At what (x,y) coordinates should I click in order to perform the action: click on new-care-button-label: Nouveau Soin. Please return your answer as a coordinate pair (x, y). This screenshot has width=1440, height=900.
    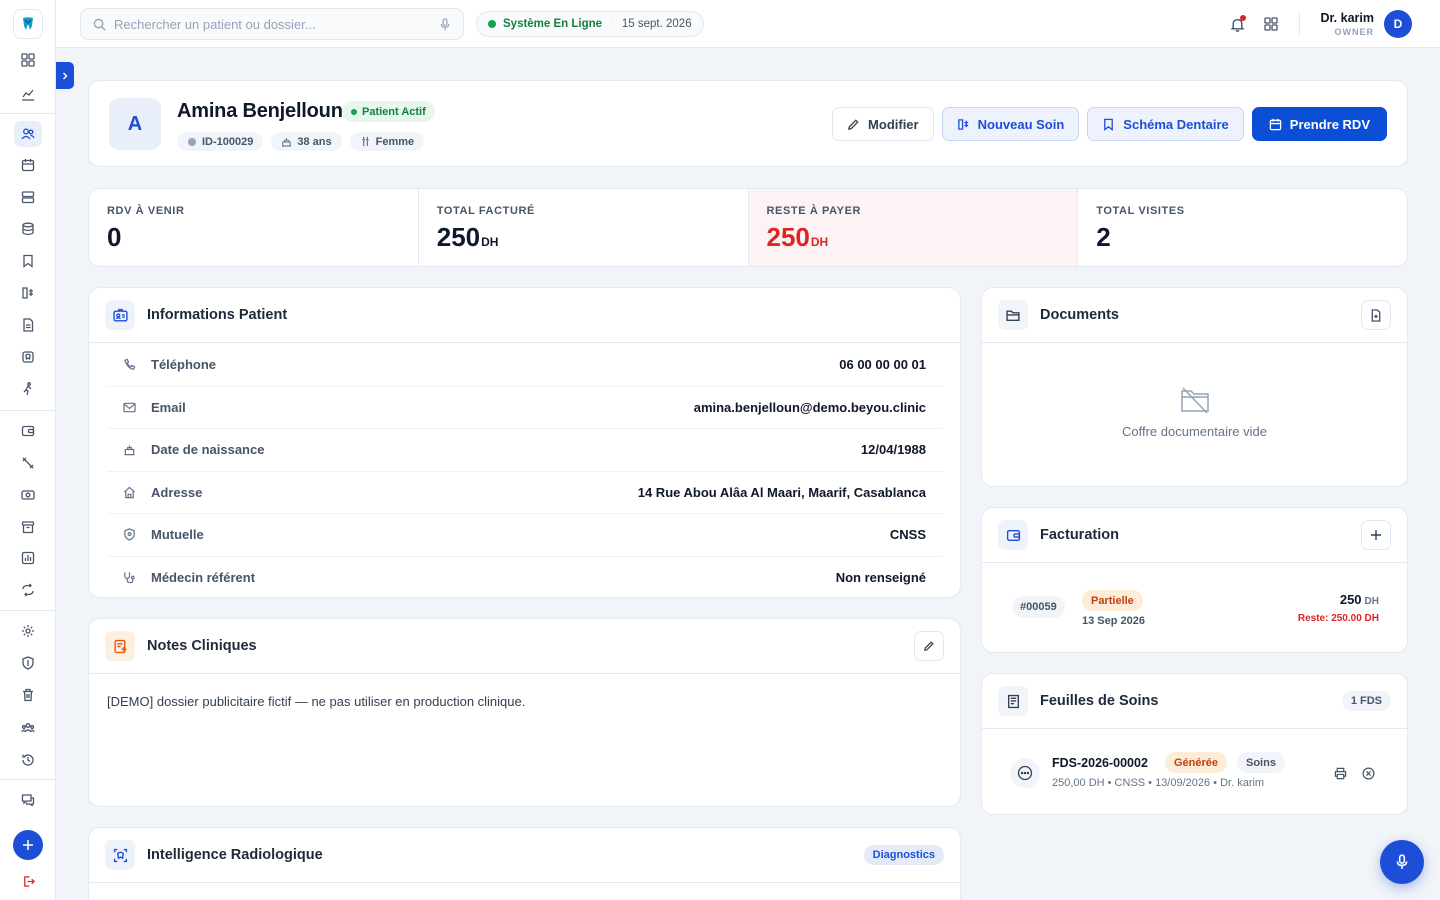
    Looking at the image, I should click on (1021, 124).